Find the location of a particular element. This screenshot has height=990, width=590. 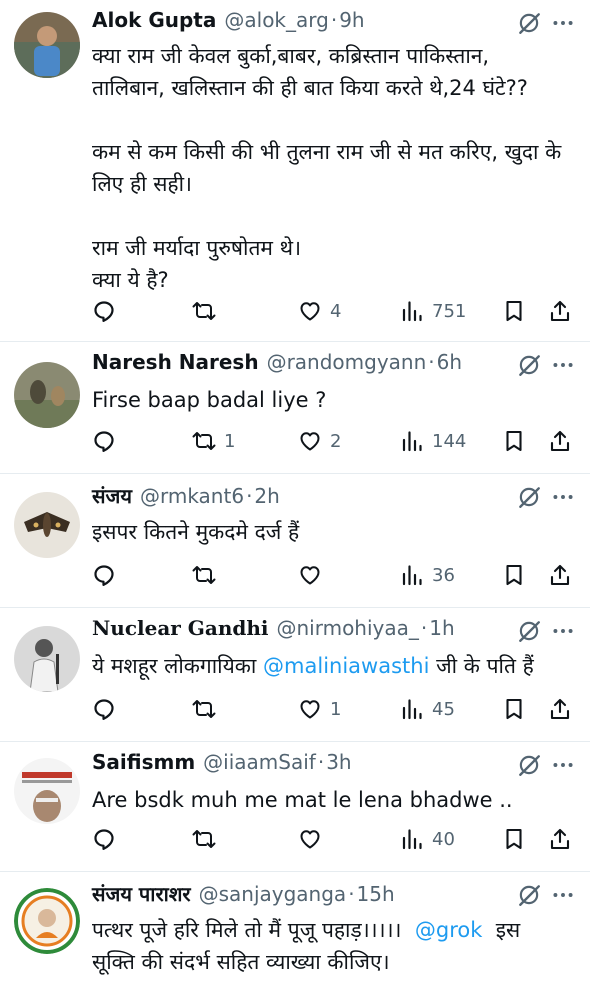

text-line: सूक्ति की संदर्भ सहित व्याख्या कीजिए। is located at coordinates (241, 962).